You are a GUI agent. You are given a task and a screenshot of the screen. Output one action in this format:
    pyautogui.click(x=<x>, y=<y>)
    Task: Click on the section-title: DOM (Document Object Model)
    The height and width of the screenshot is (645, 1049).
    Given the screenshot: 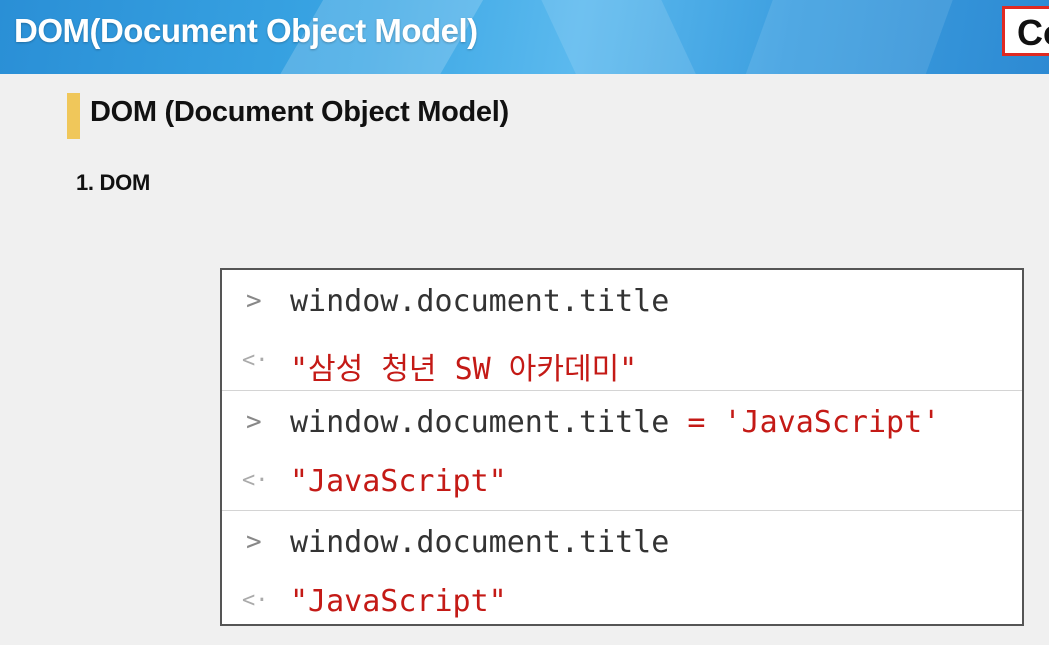 What is the action you would take?
    pyautogui.click(x=299, y=112)
    